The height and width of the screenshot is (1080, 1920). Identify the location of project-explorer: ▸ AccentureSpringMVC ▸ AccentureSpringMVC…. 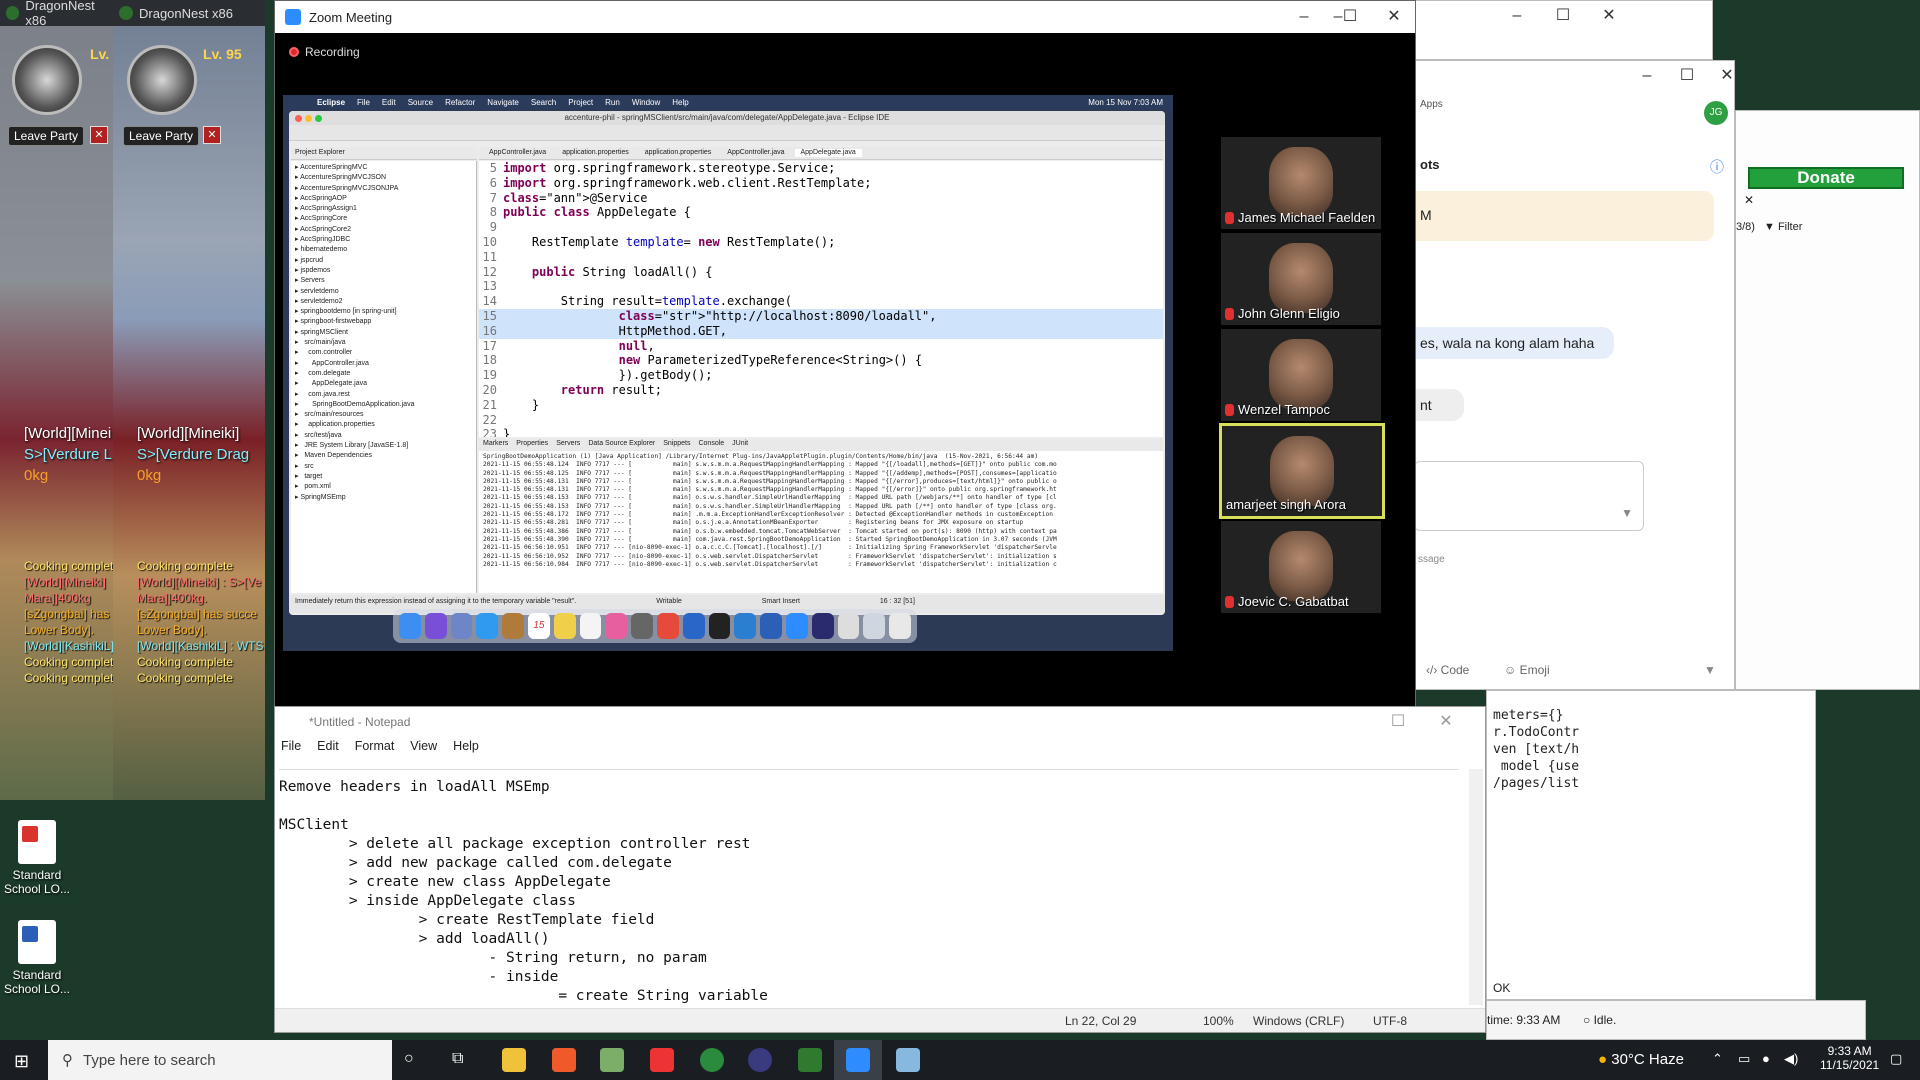
(384, 377).